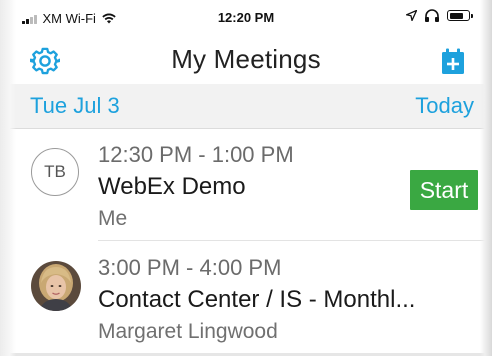 The width and height of the screenshot is (492, 356). I want to click on location-arrow-icon, so click(411, 15).